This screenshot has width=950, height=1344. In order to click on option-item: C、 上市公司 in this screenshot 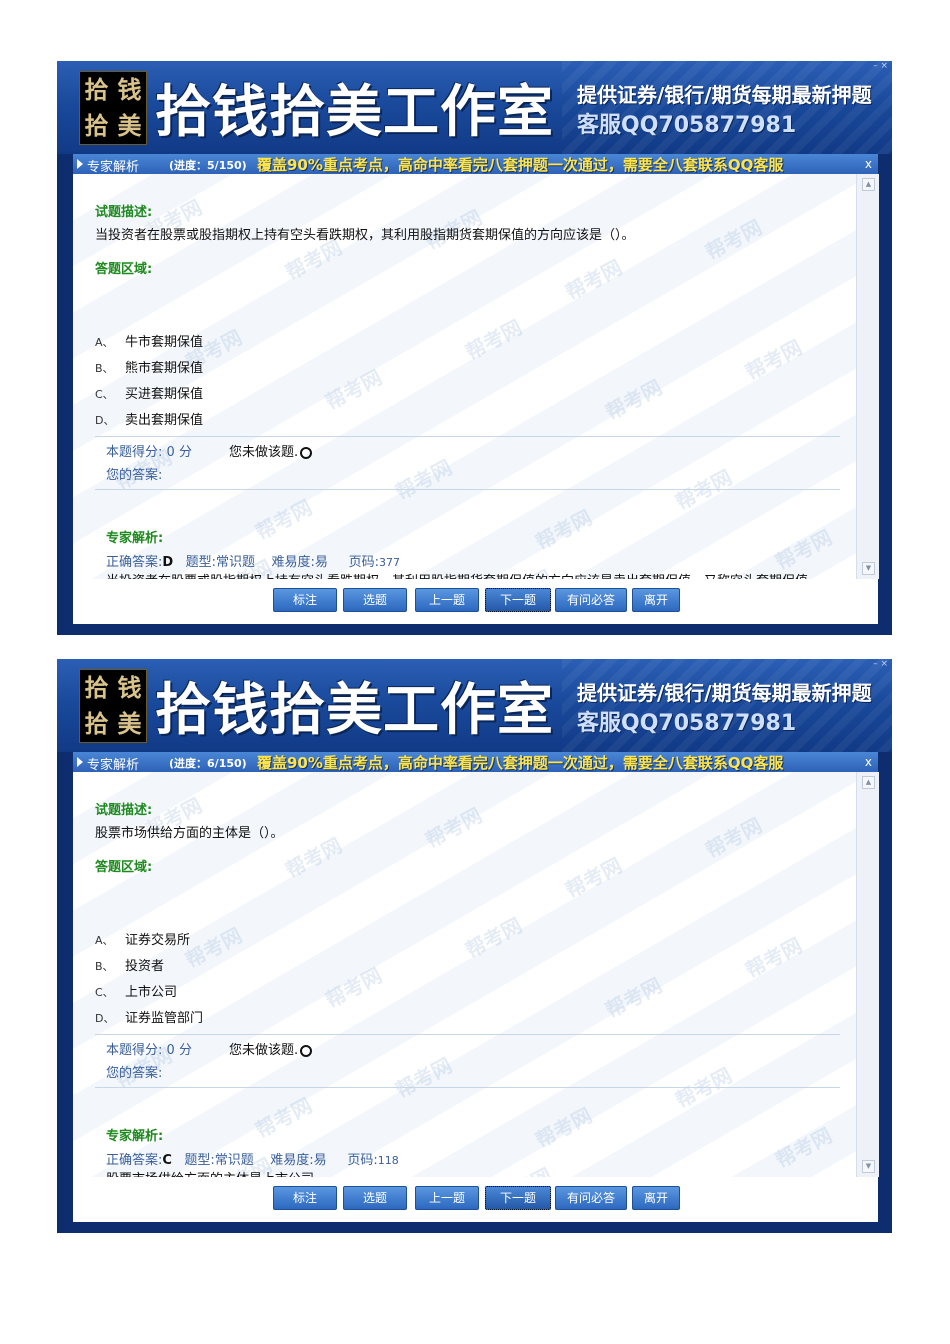, I will do `click(136, 990)`.